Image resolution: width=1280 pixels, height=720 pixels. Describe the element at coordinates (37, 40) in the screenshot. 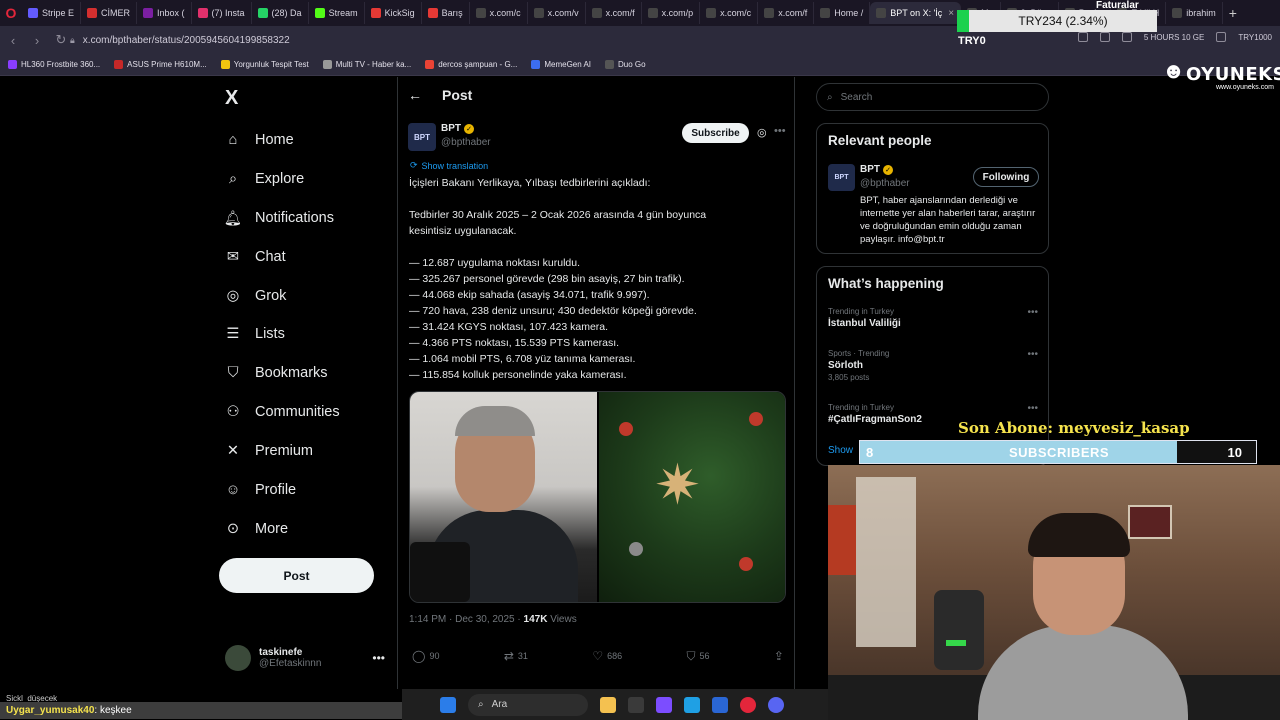

I see `forward-icon: ›` at that location.